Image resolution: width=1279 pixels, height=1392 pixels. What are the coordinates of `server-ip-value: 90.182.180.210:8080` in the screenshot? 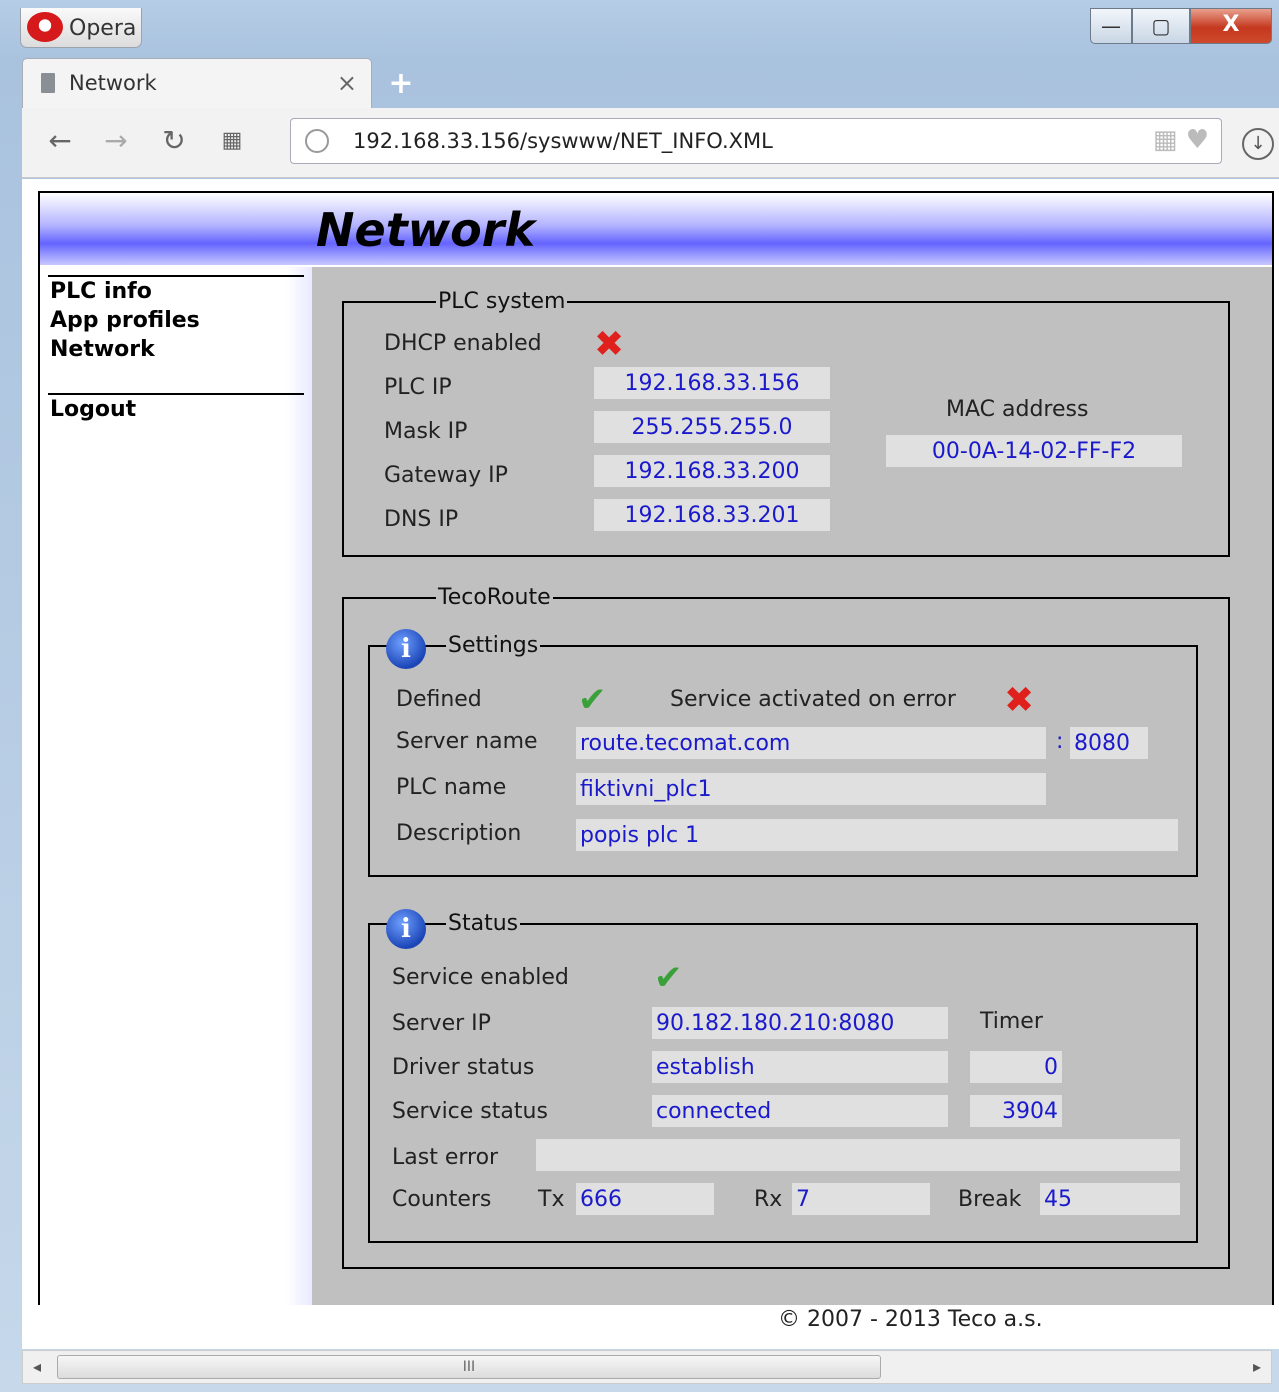 It's located at (800, 1023).